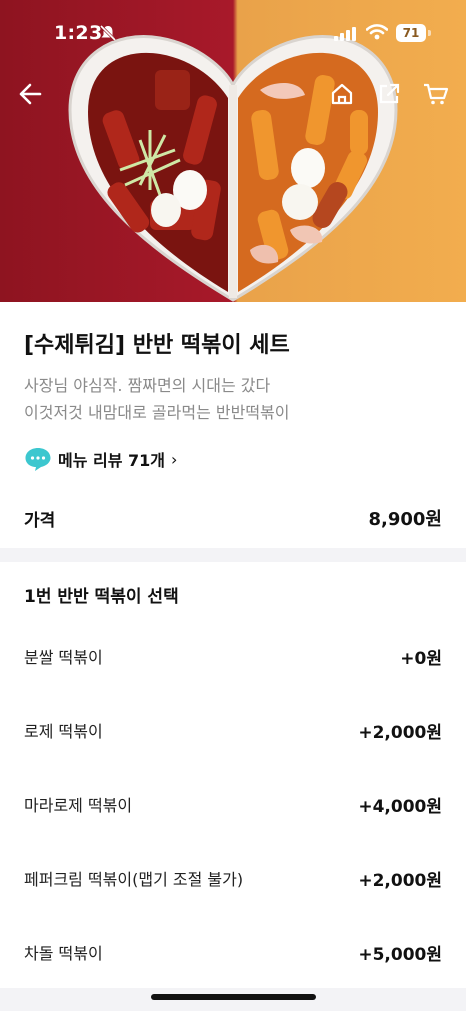 The width and height of the screenshot is (466, 1011). Describe the element at coordinates (377, 34) in the screenshot. I see `wifi-icon` at that location.